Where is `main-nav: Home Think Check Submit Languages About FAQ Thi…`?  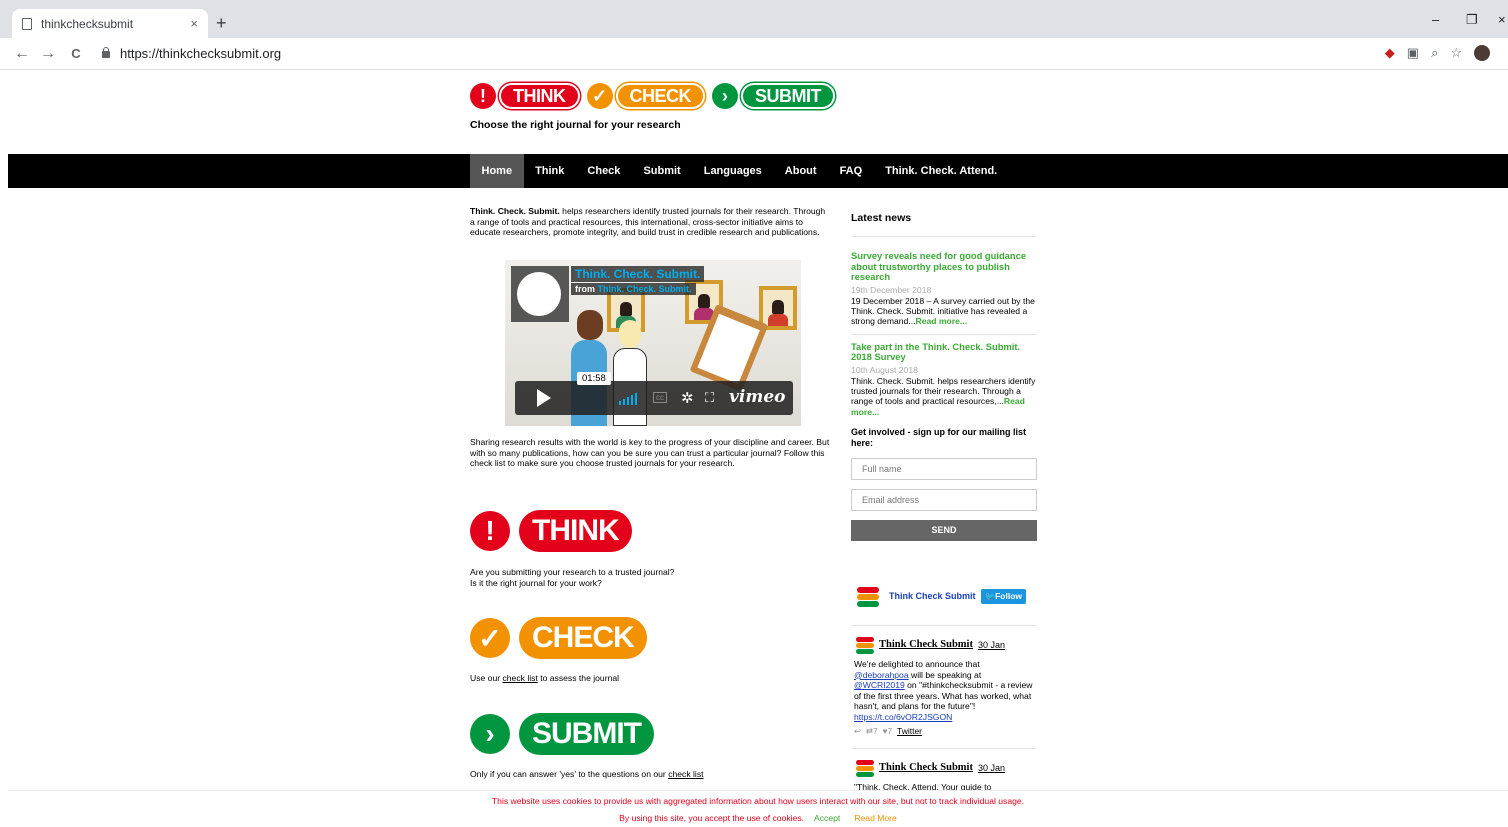 main-nav: Home Think Check Submit Languages About FAQ Thi… is located at coordinates (758, 171).